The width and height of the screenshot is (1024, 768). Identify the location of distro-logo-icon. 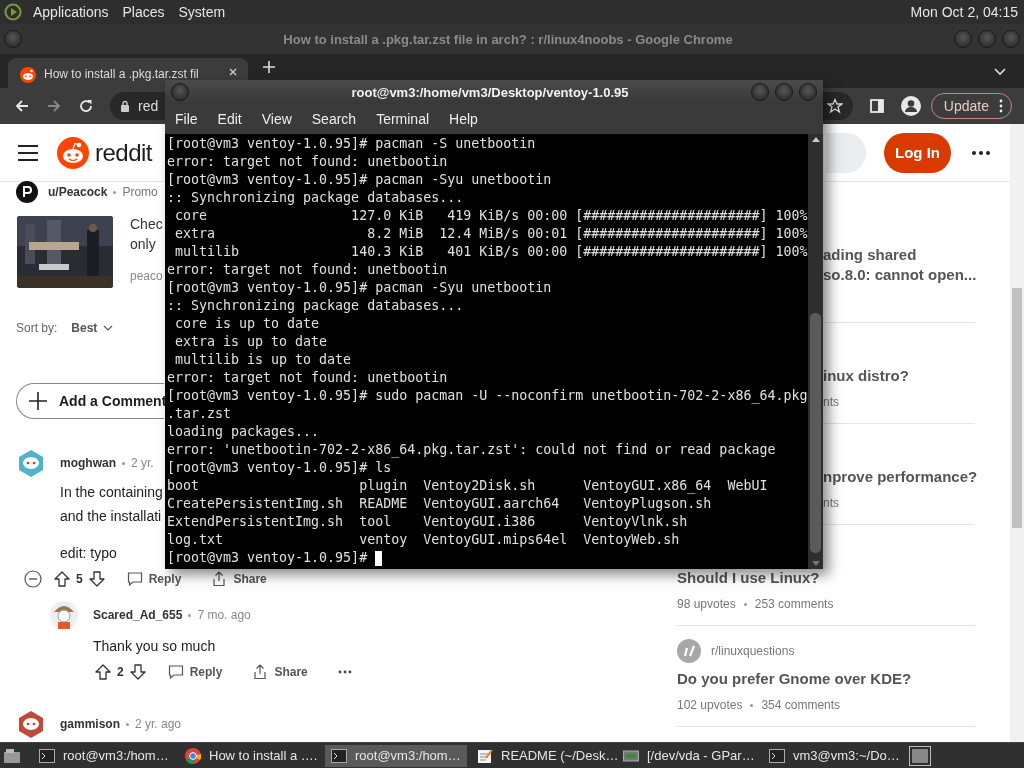
(13, 12).